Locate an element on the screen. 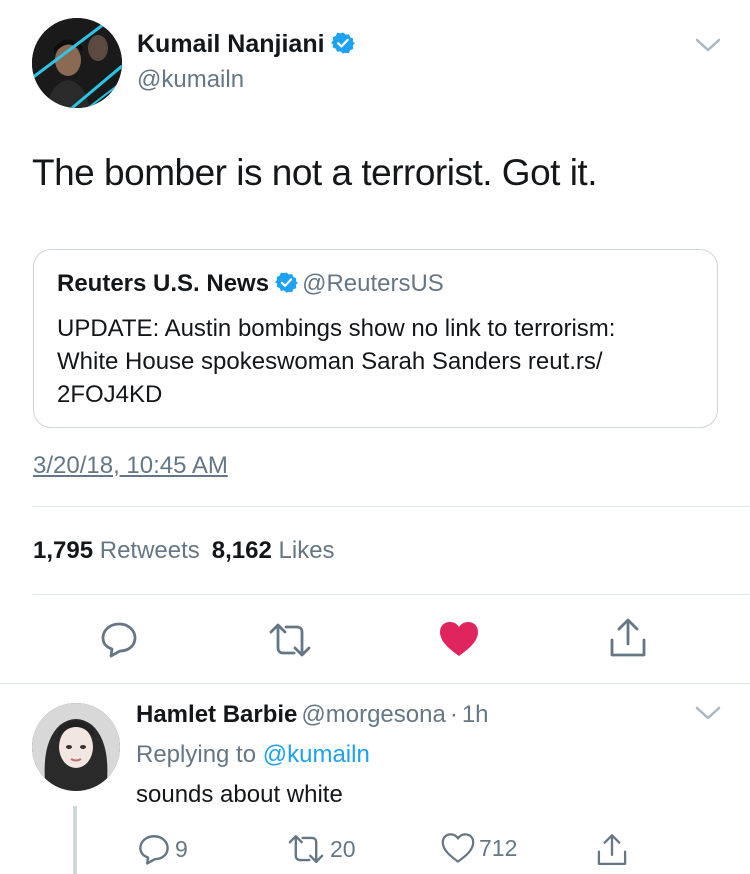 The image size is (750, 874). quote-author-name: Reuters U.S. News is located at coordinates (163, 283).